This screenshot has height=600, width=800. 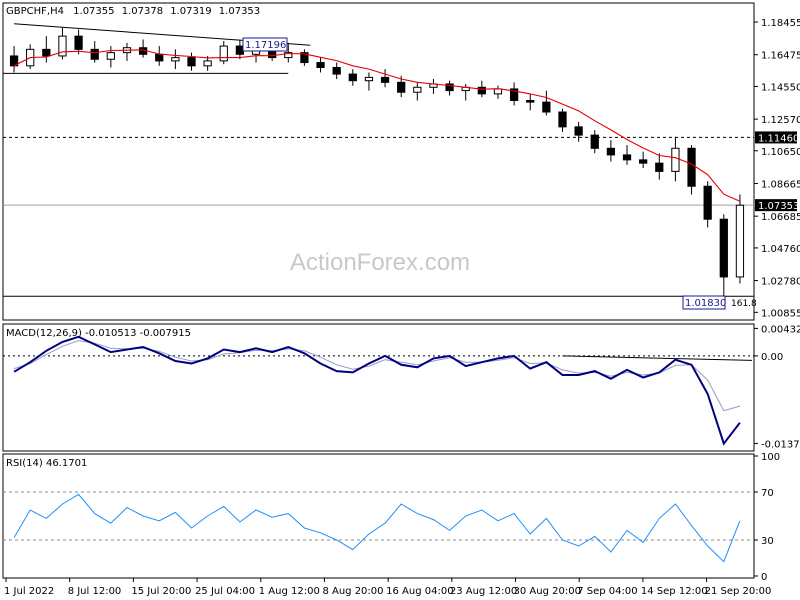 What do you see at coordinates (778, 138) in the screenshot?
I see `resistance-price-label: 1.11460` at bounding box center [778, 138].